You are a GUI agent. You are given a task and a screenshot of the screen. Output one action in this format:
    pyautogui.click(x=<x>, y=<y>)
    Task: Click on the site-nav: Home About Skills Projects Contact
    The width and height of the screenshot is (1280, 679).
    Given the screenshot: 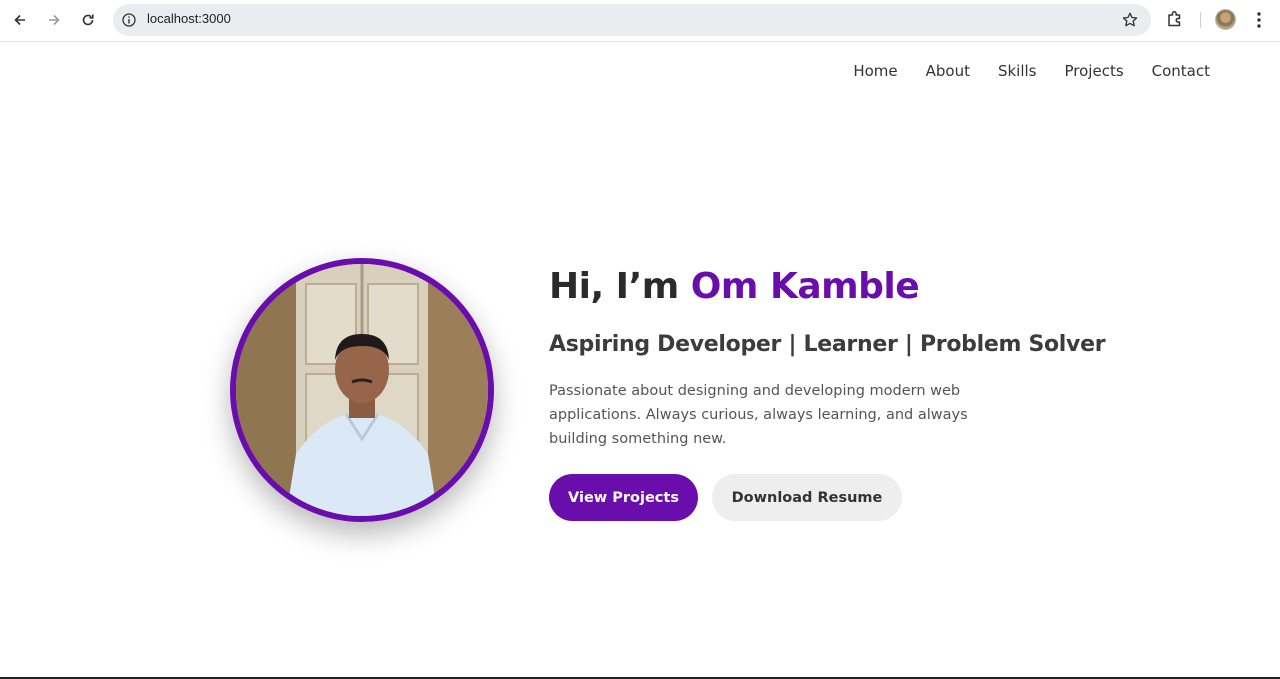 What is the action you would take?
    pyautogui.click(x=1031, y=71)
    